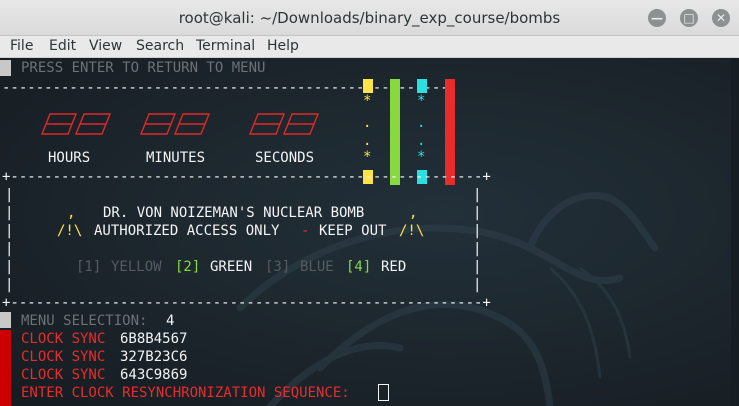  I want to click on bomb-title: DR. VON NOIZEMAN'S NUCLEAR BOMB, so click(234, 213).